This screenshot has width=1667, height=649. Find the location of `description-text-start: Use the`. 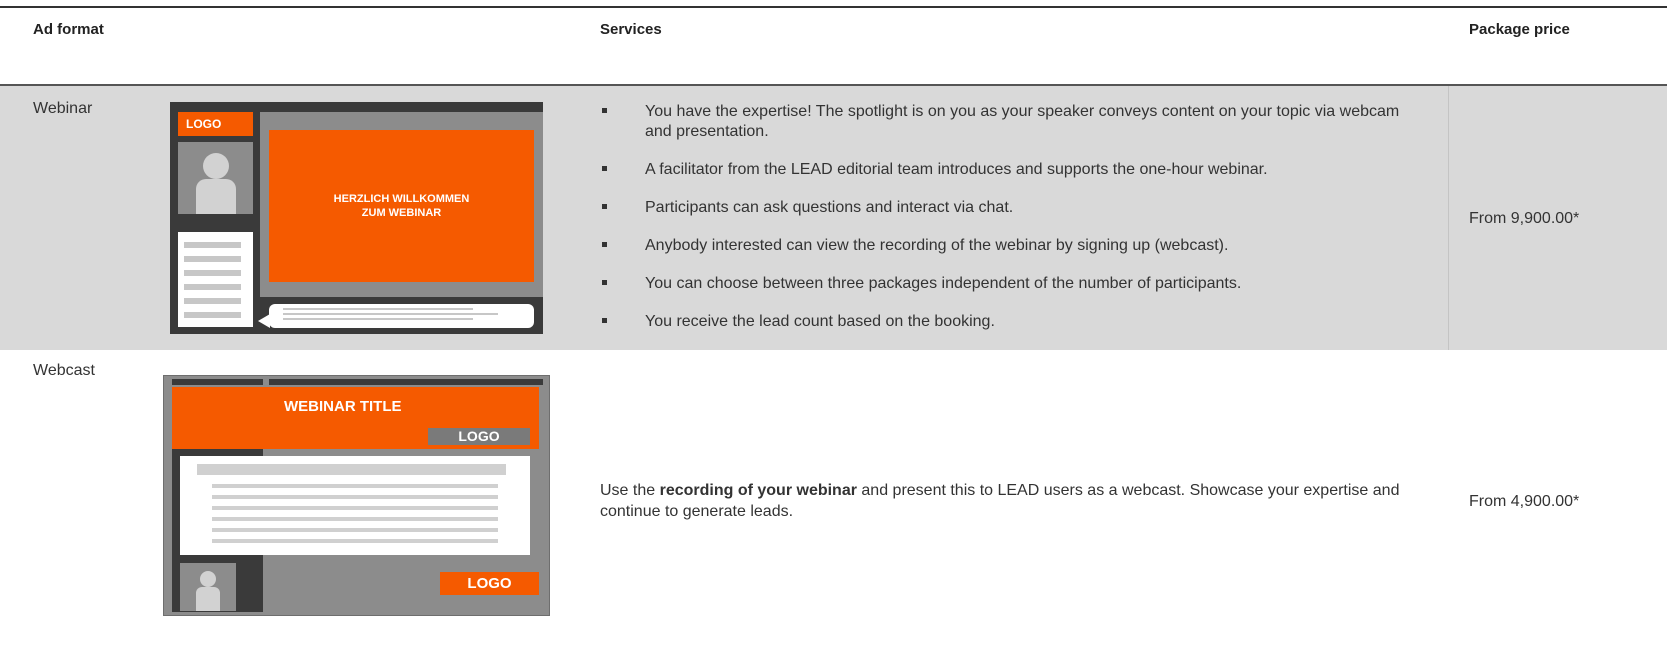

description-text-start: Use the is located at coordinates (630, 490).